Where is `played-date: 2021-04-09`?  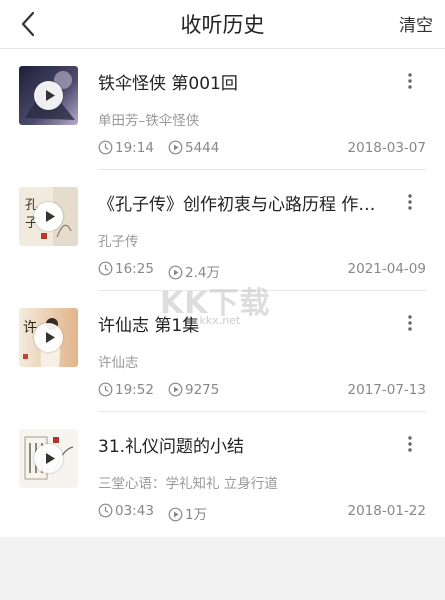 played-date: 2021-04-09 is located at coordinates (386, 269).